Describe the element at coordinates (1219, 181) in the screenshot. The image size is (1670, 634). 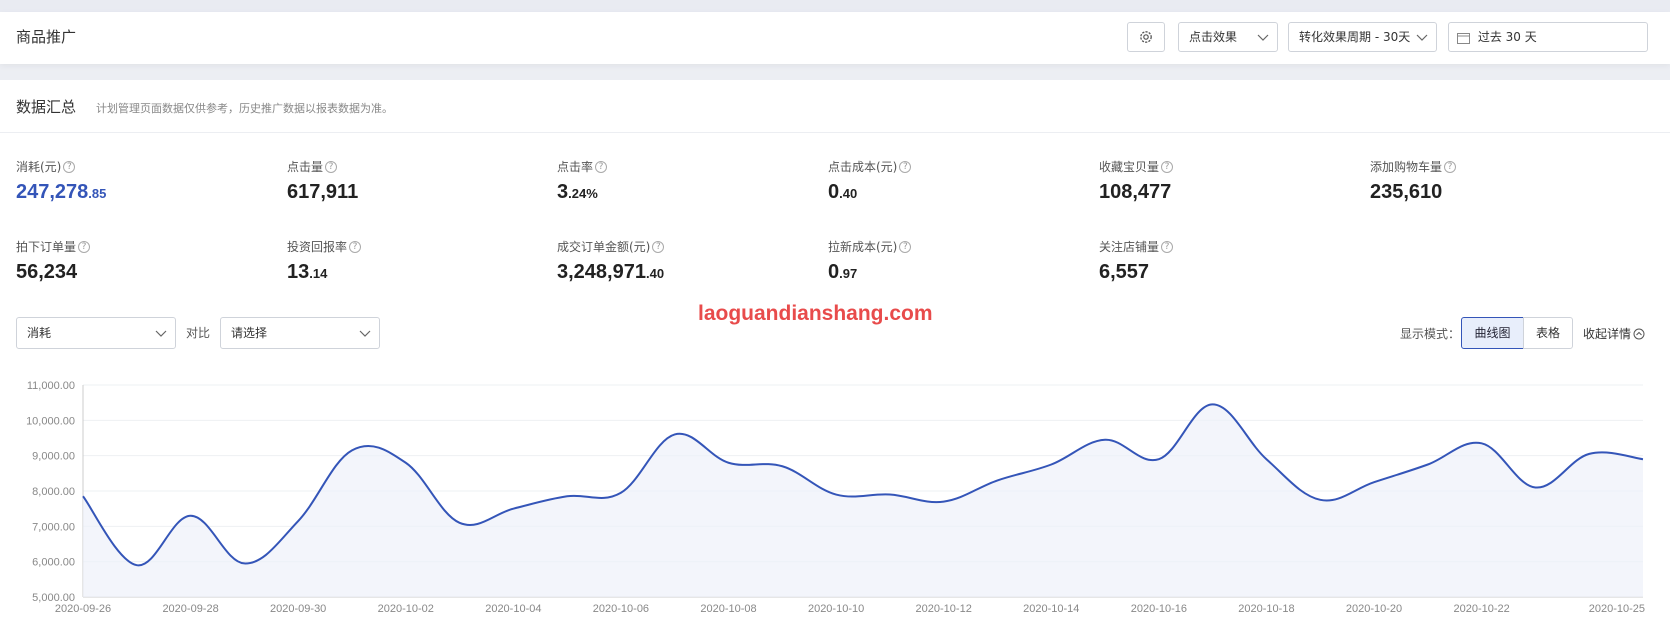
I see `metric-favorites: 收藏宝贝量? 108,477` at that location.